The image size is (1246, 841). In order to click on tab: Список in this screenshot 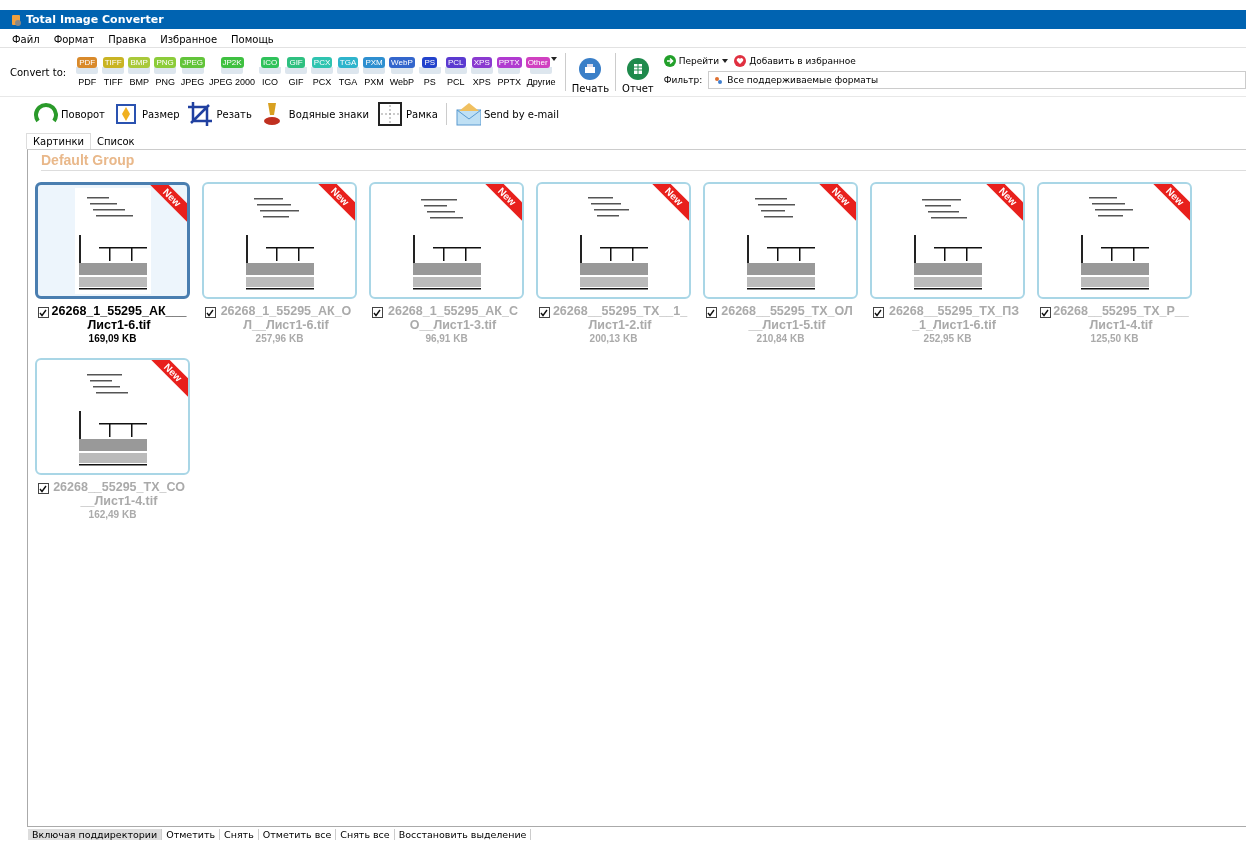, I will do `click(116, 141)`.